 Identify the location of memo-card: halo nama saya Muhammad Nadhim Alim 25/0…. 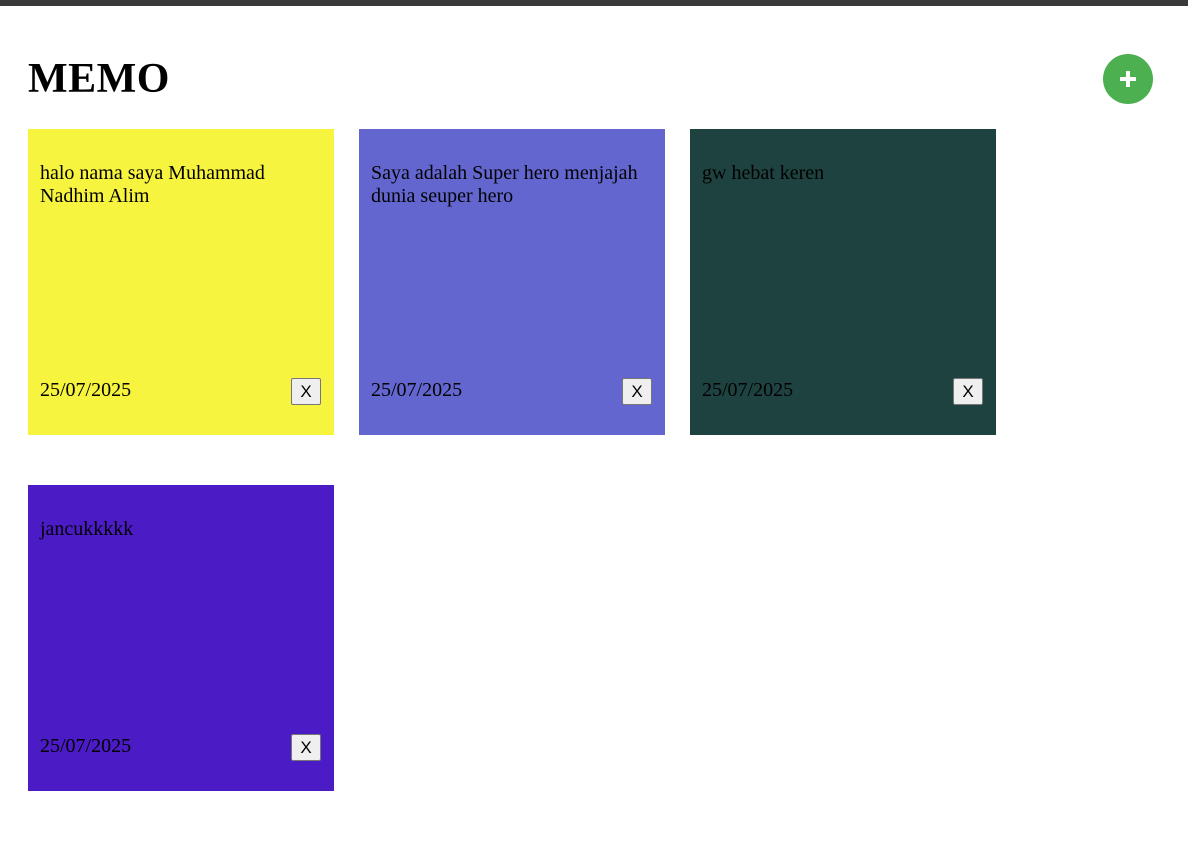
(181, 282).